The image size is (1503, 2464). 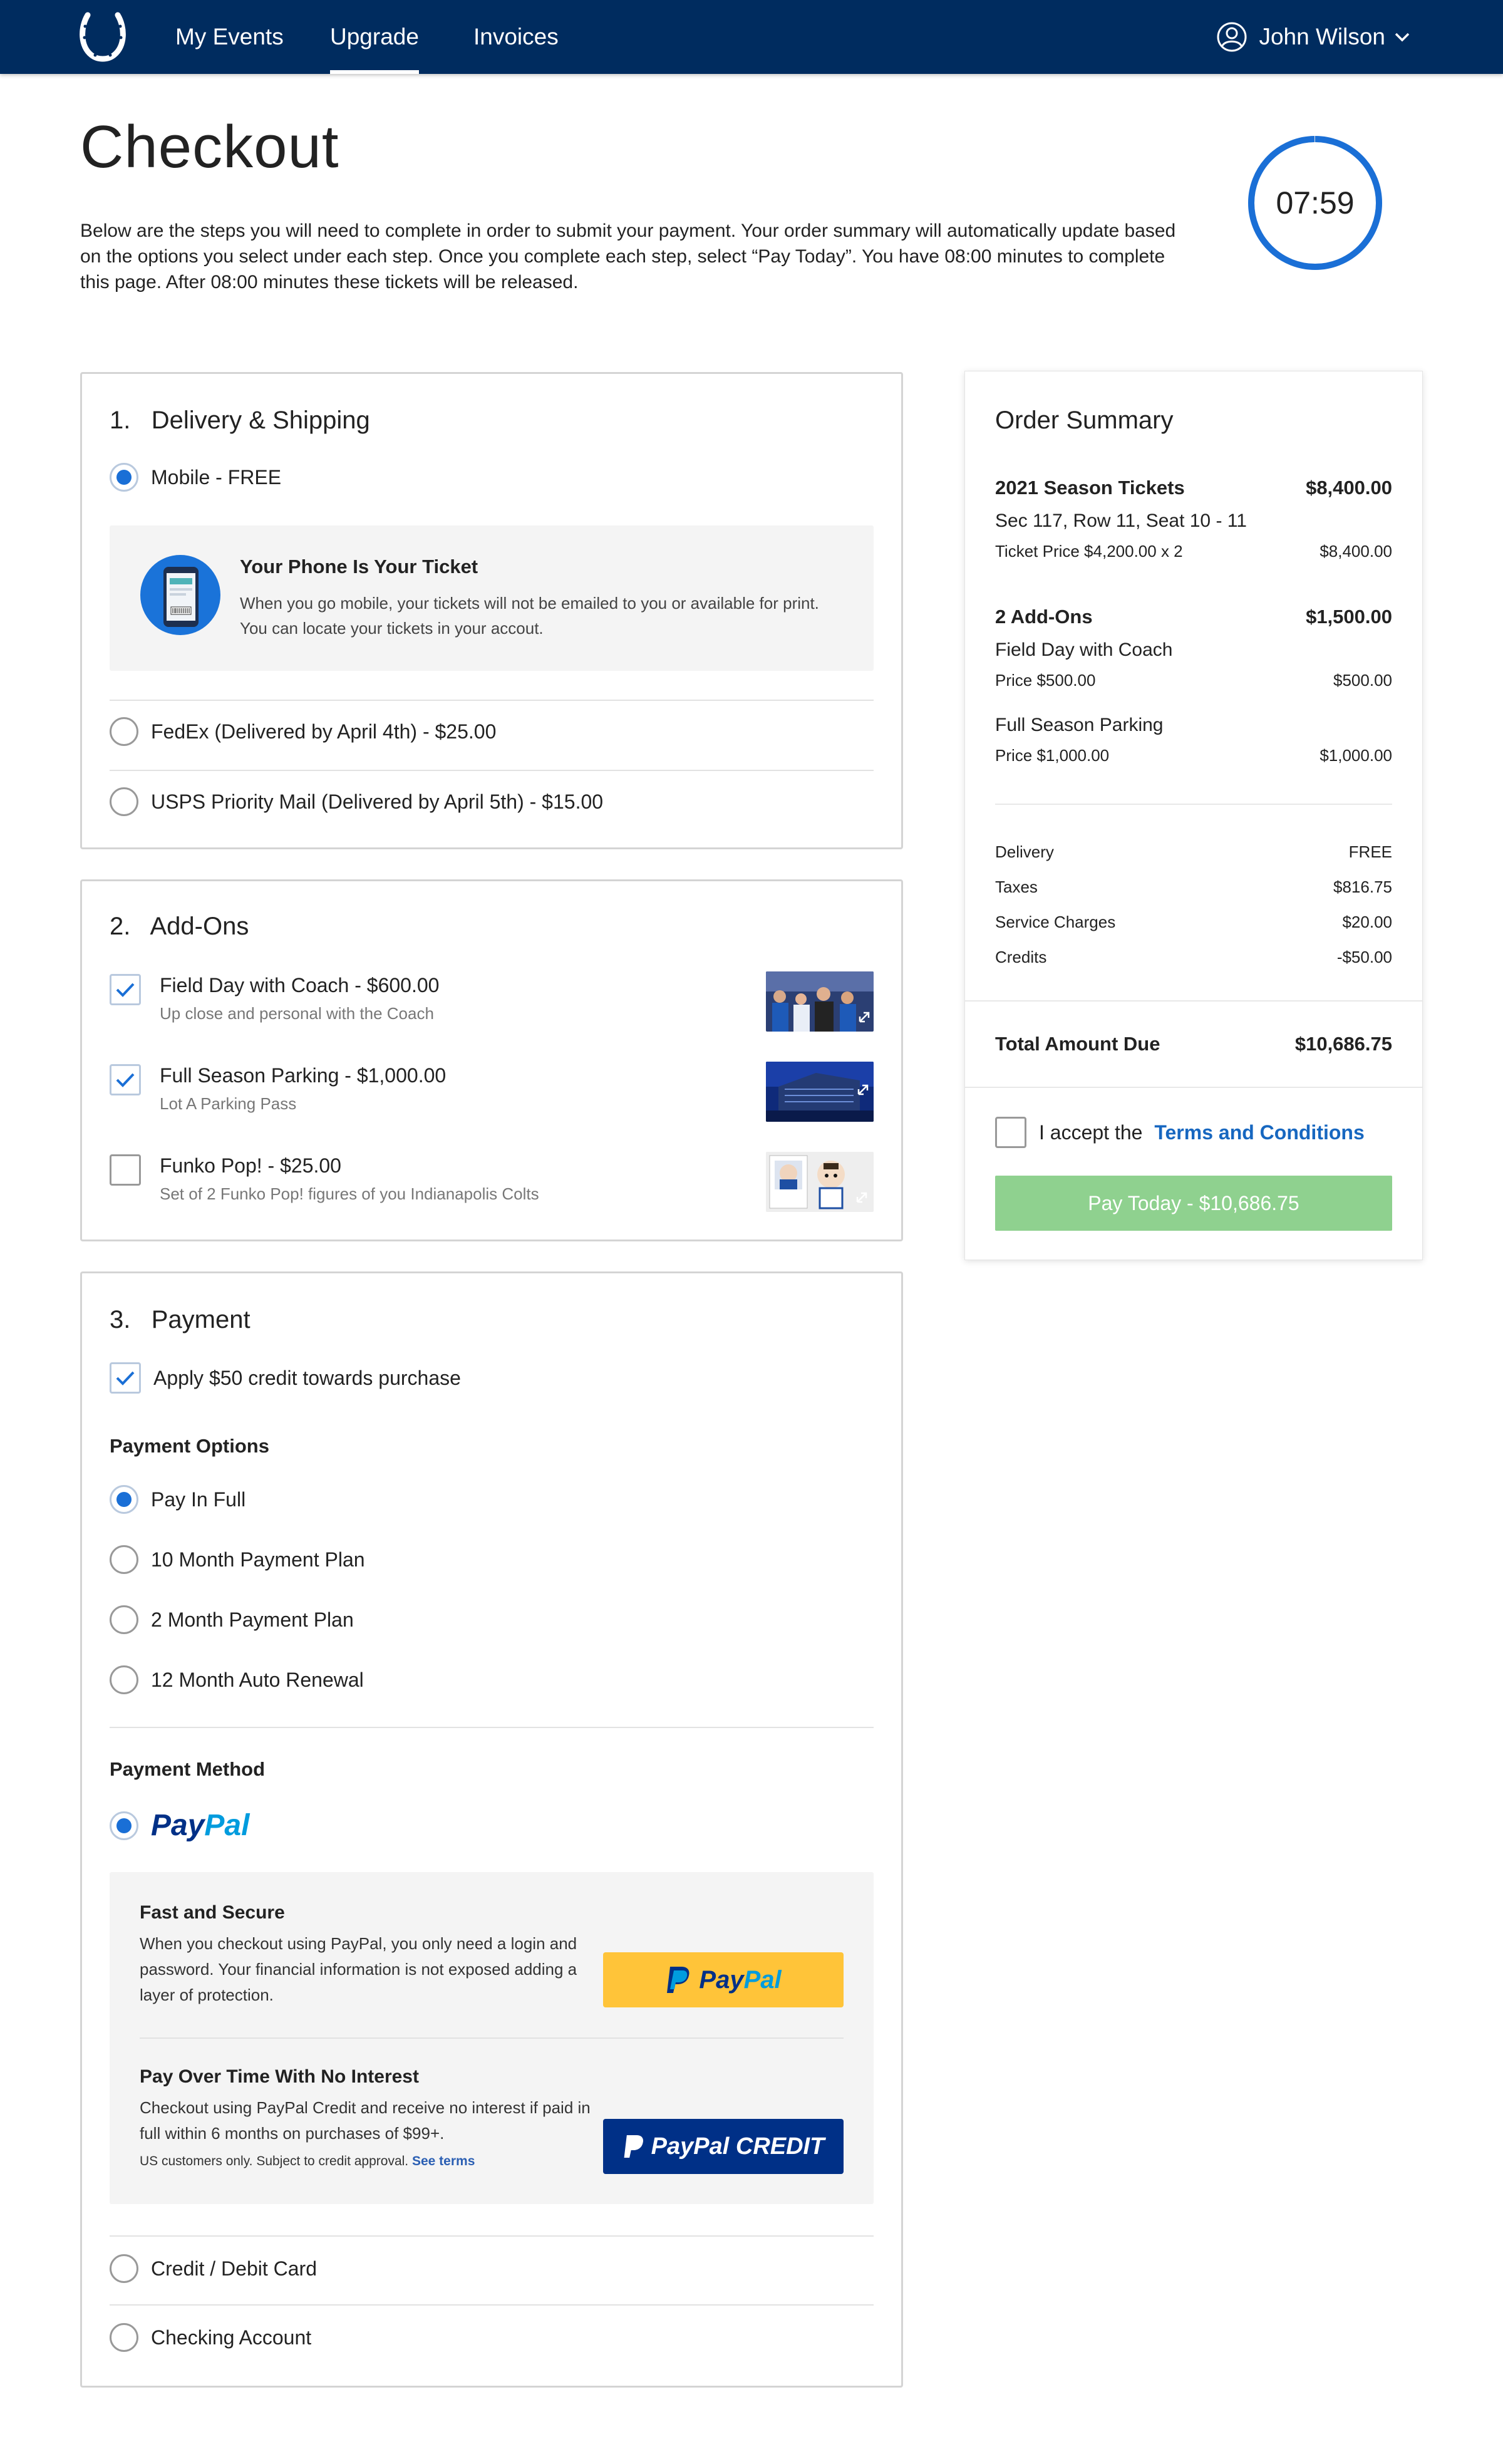 I want to click on delivery-option-label: FedEx (Delivered by April 4th) - $25.00, so click(x=324, y=731).